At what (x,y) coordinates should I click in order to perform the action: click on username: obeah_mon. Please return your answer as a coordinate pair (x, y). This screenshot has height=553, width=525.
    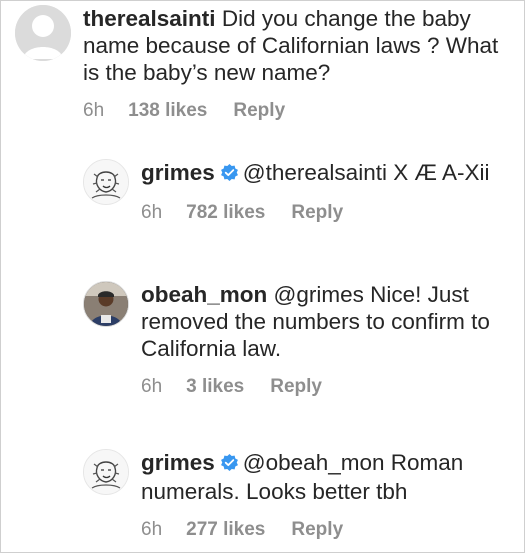
    Looking at the image, I should click on (204, 294).